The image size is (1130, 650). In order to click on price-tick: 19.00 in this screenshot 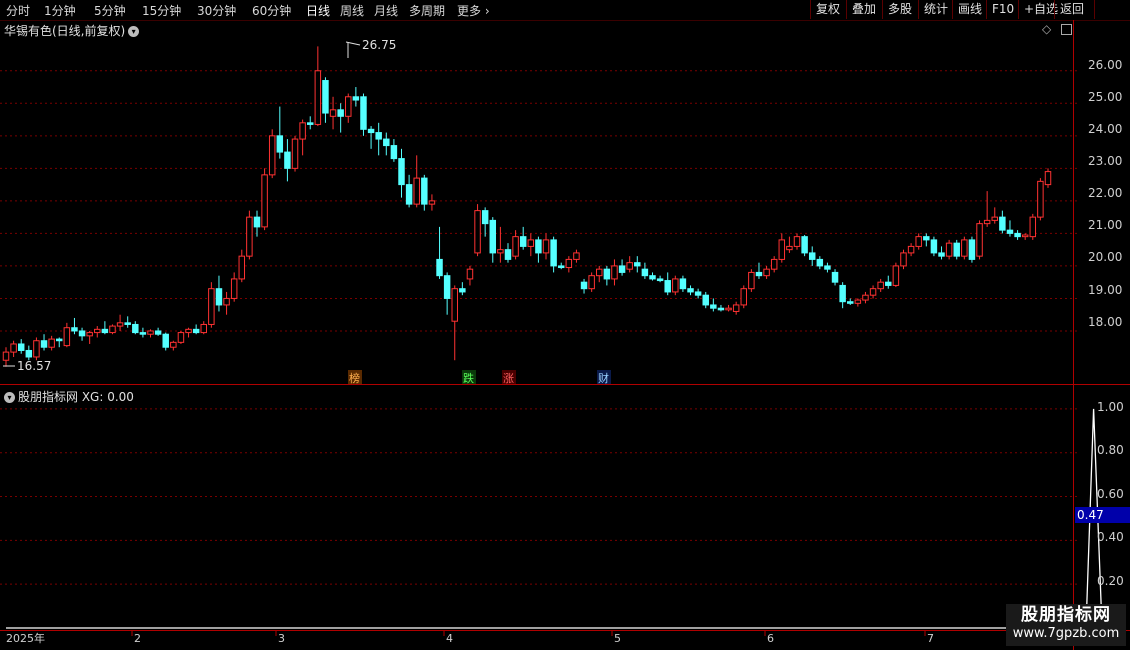, I will do `click(1105, 290)`.